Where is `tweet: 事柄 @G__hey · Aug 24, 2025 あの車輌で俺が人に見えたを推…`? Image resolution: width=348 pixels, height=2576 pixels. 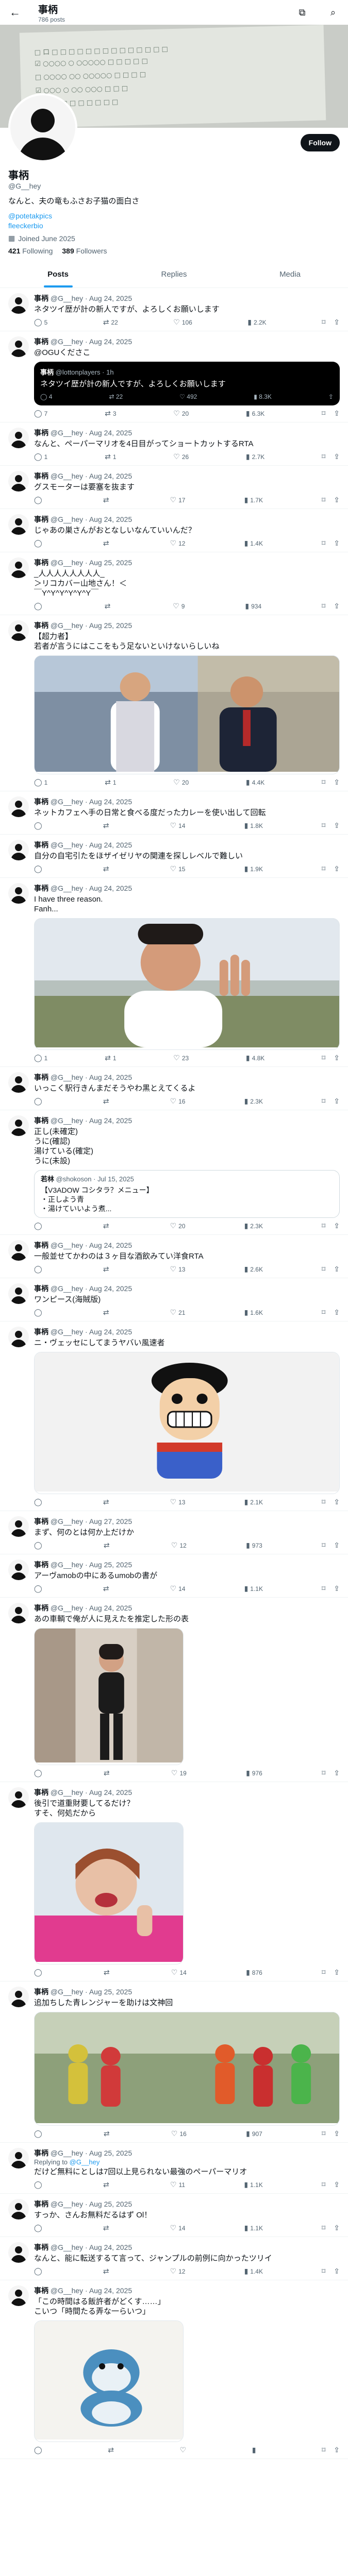
tweet: 事柄 @G__hey · Aug 24, 2025 あの車輌で俺が人に見えたを推… is located at coordinates (174, 1690).